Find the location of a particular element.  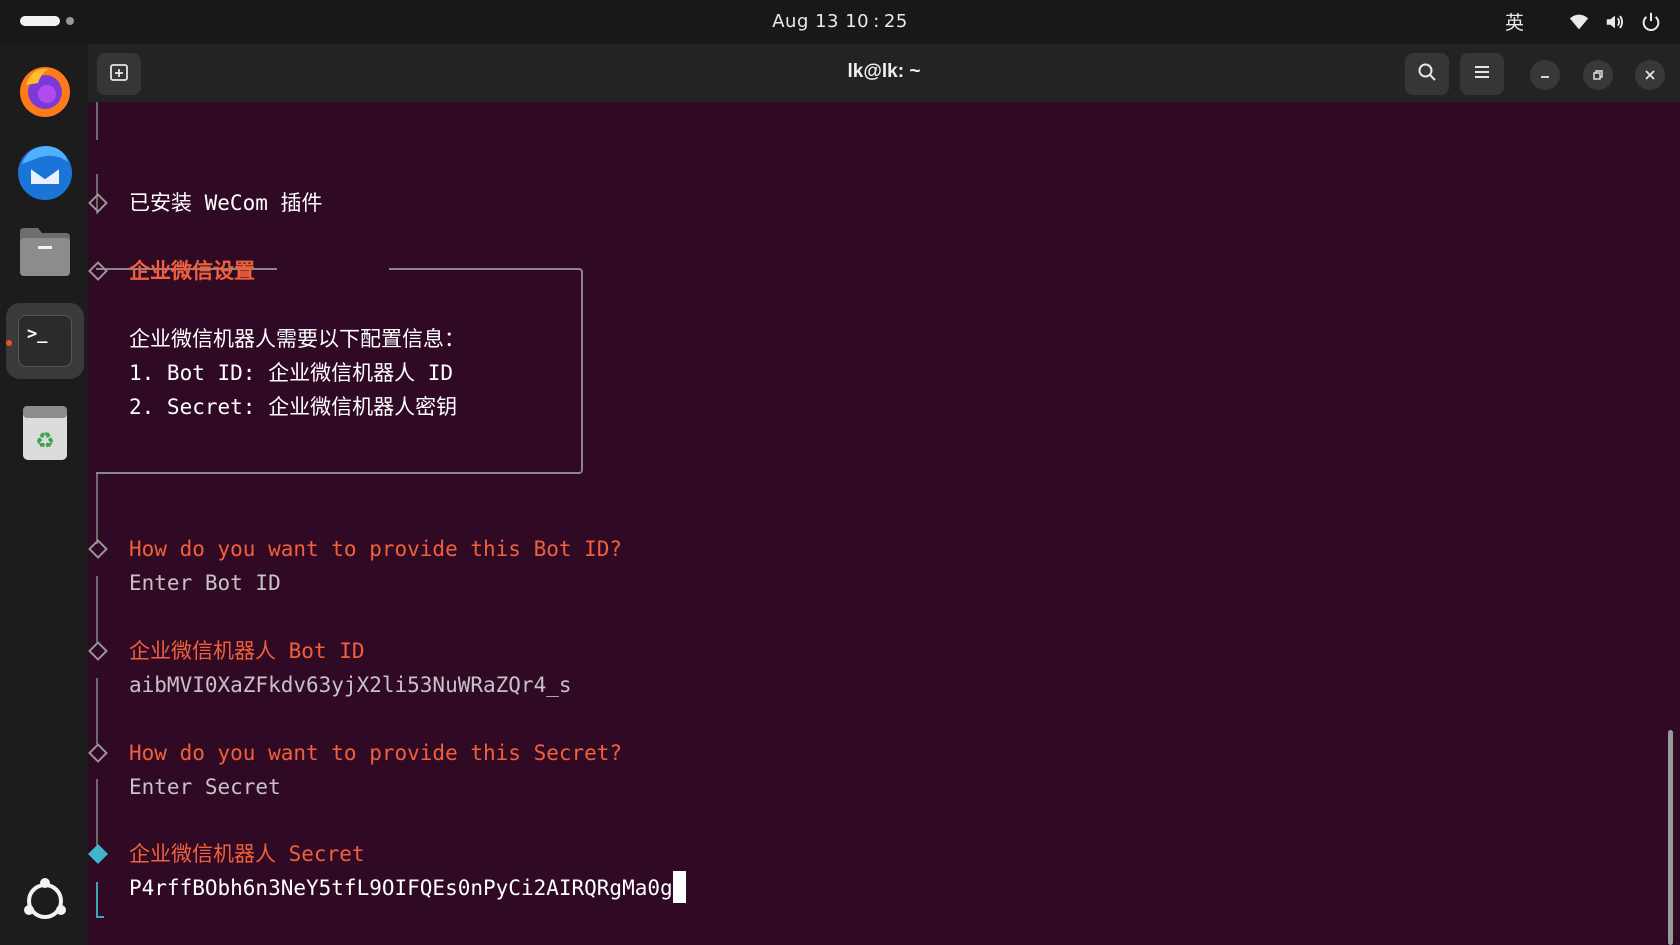

system-tray: 英 is located at coordinates (1583, 21).